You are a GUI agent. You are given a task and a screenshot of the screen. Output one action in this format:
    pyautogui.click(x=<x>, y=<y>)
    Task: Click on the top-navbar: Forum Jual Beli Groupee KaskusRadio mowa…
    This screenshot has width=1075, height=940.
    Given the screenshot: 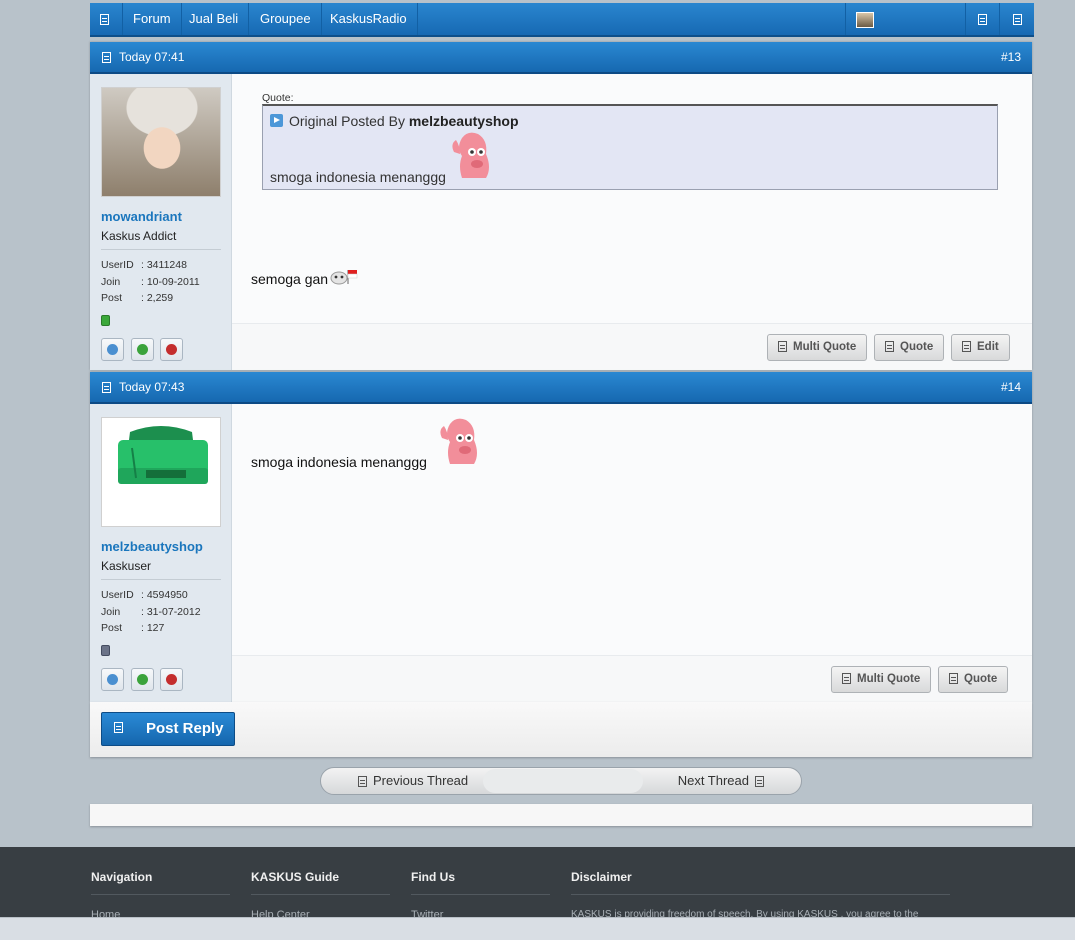 What is the action you would take?
    pyautogui.click(x=562, y=30)
    